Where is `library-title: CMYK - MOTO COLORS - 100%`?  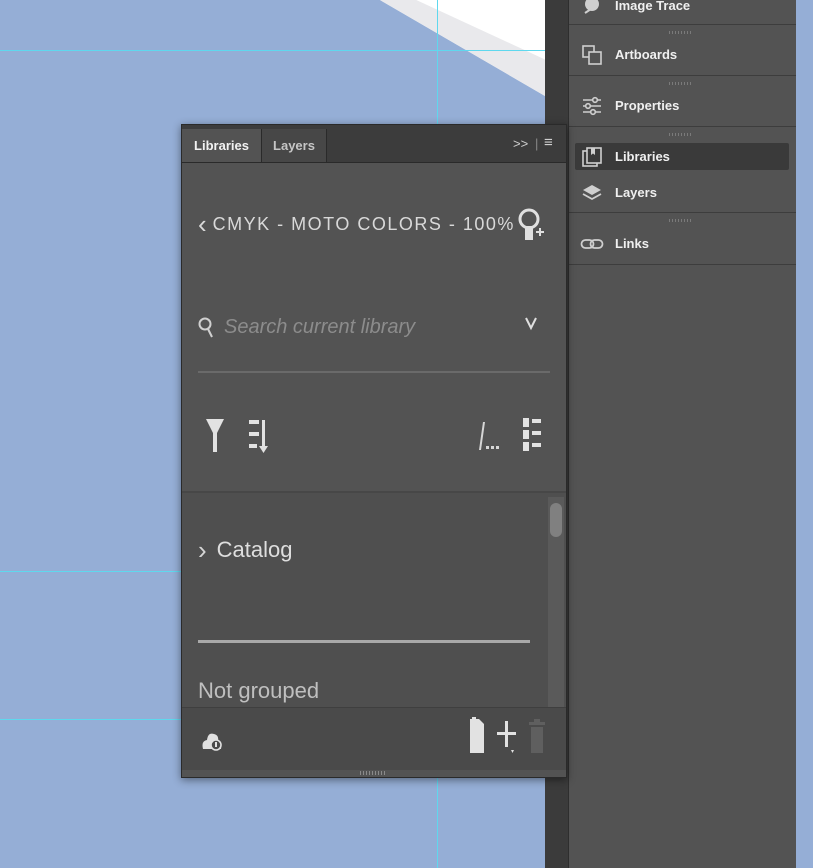 library-title: CMYK - MOTO COLORS - 100% is located at coordinates (363, 223).